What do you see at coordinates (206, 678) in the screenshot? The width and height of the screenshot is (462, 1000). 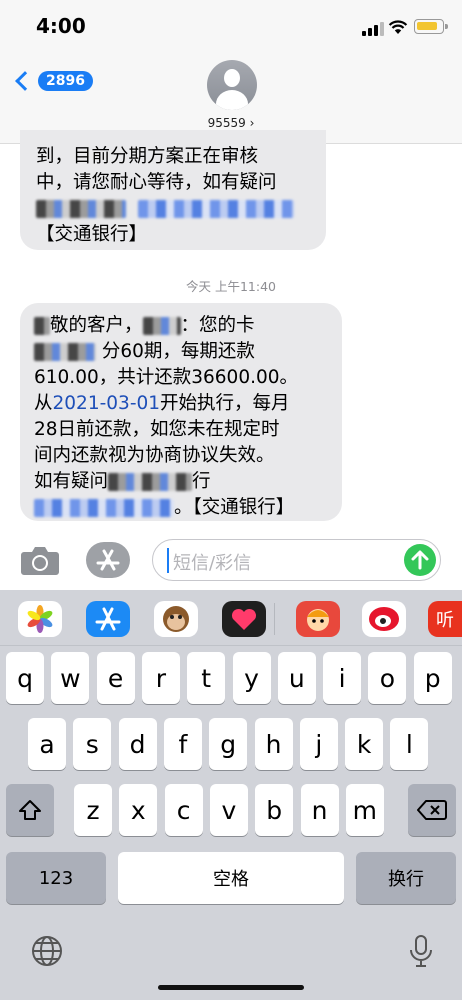 I see `key-t: t` at bounding box center [206, 678].